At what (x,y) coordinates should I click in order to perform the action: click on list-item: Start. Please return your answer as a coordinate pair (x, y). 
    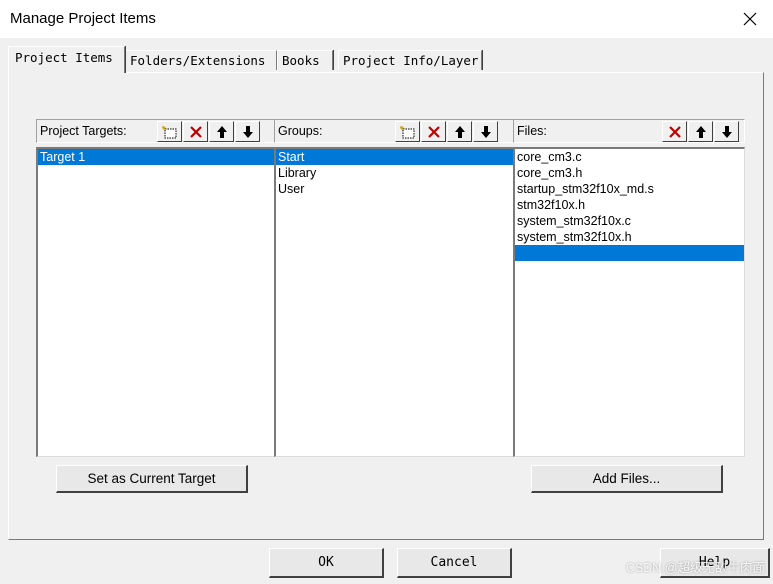
    Looking at the image, I should click on (394, 157).